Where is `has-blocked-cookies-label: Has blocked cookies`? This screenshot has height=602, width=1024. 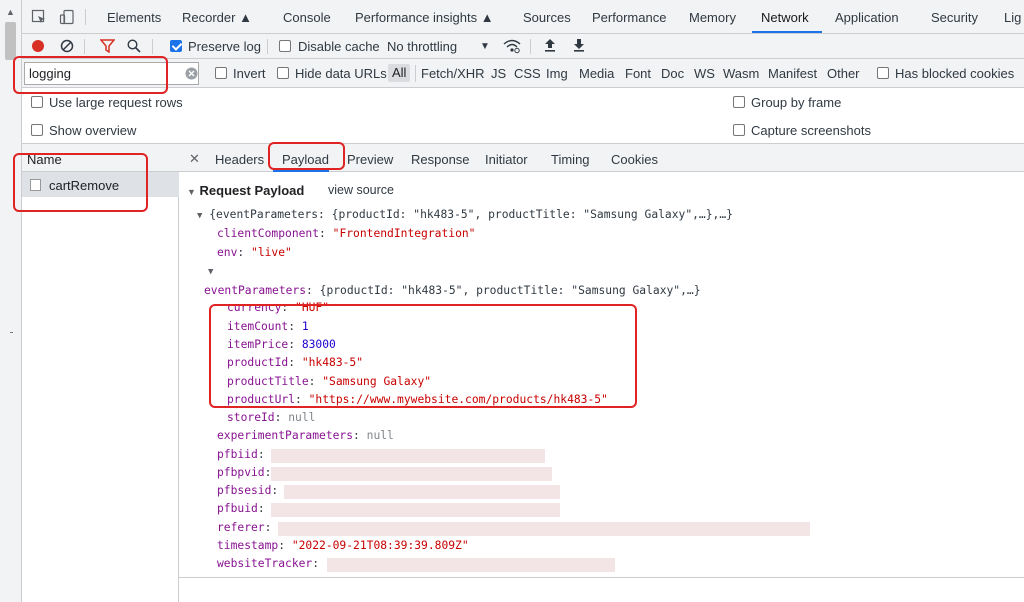 has-blocked-cookies-label: Has blocked cookies is located at coordinates (955, 73).